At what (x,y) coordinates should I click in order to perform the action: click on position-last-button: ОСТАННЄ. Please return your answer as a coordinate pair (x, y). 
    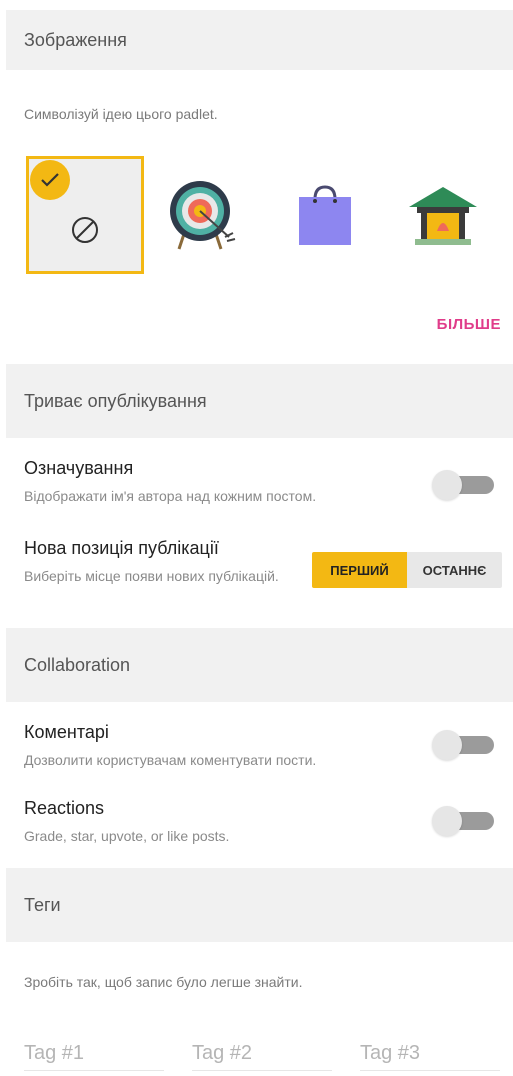
    Looking at the image, I should click on (454, 570).